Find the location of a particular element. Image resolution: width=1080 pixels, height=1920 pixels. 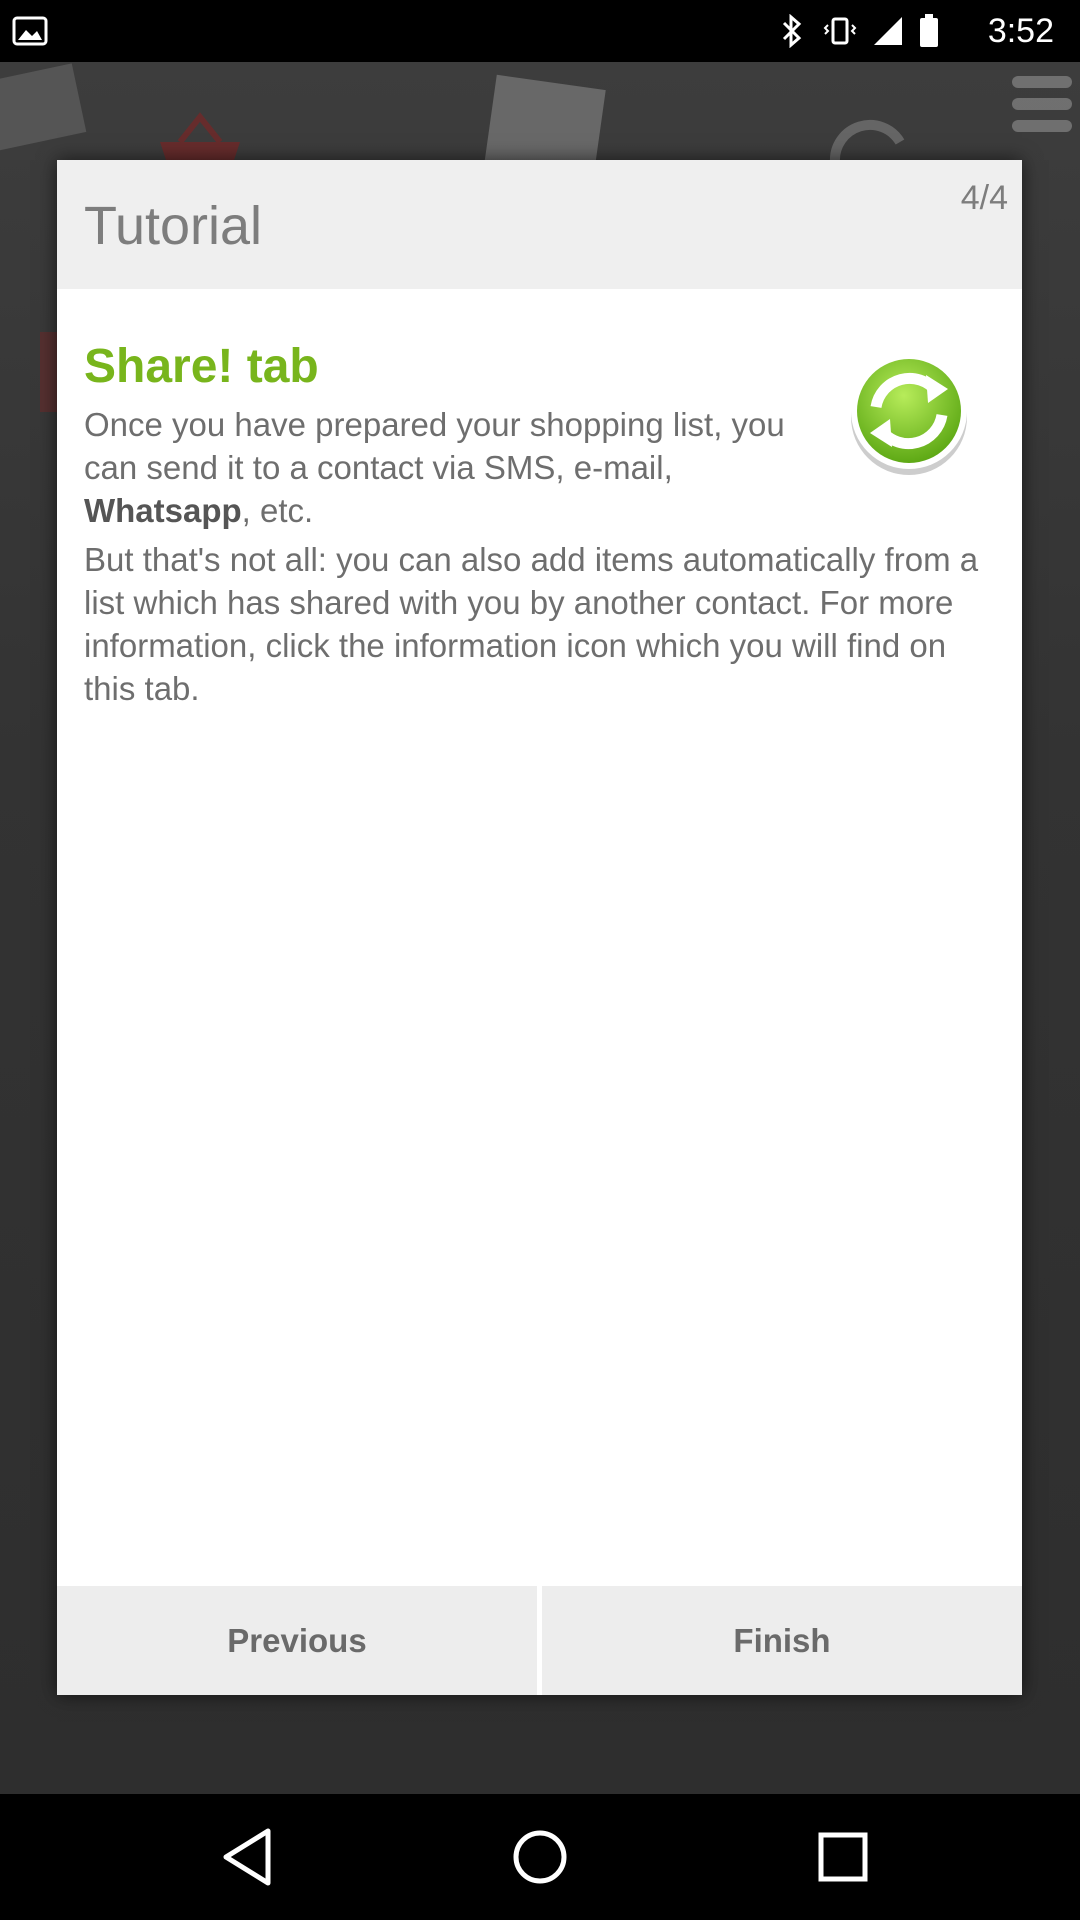

status-time: 3:52 is located at coordinates (1020, 30).